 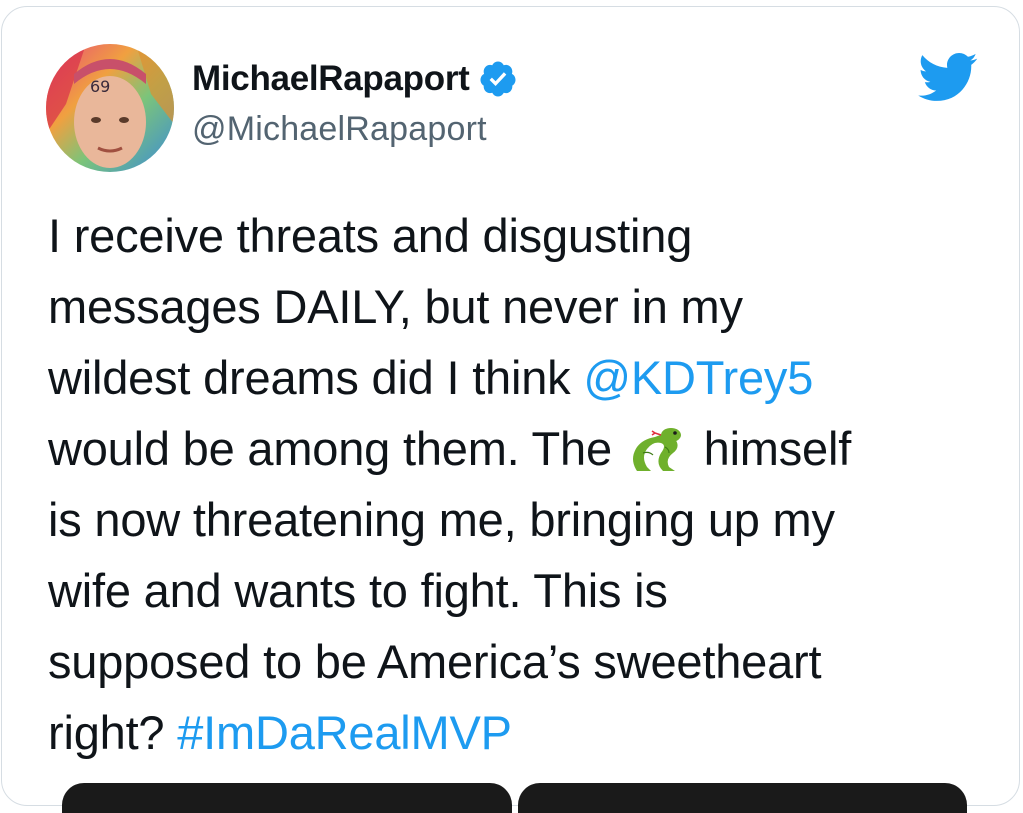 What do you see at coordinates (441, 519) in the screenshot?
I see `tweet-text-line: is now threatening me, bringing up my` at bounding box center [441, 519].